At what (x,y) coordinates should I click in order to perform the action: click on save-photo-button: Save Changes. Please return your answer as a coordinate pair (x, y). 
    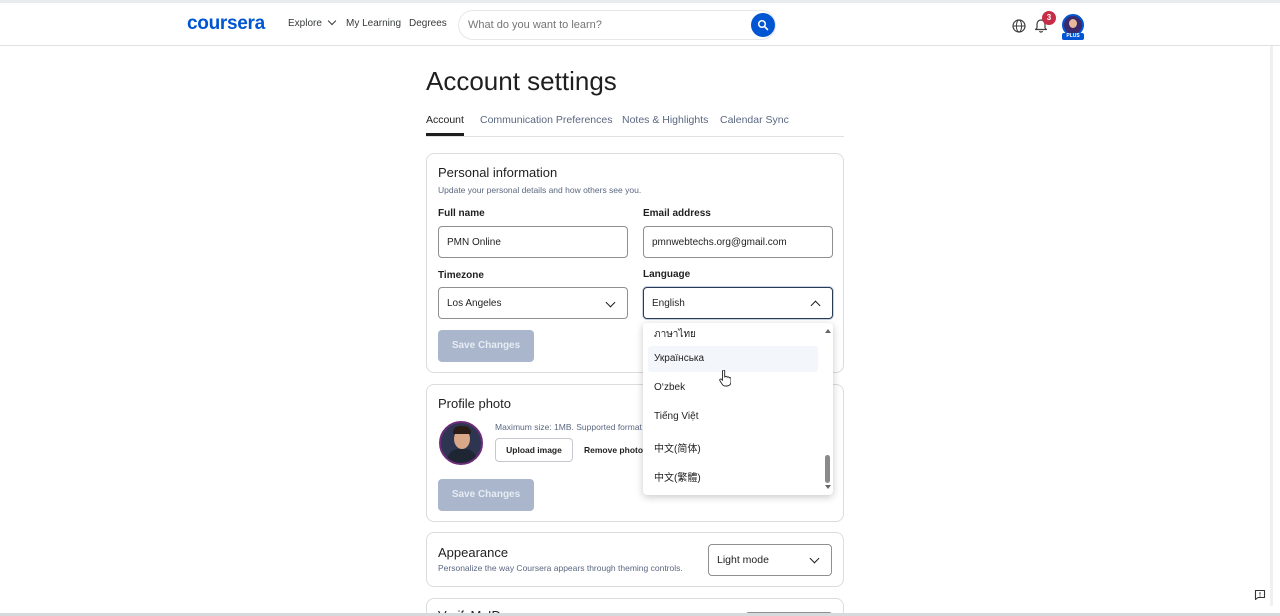
    Looking at the image, I should click on (486, 495).